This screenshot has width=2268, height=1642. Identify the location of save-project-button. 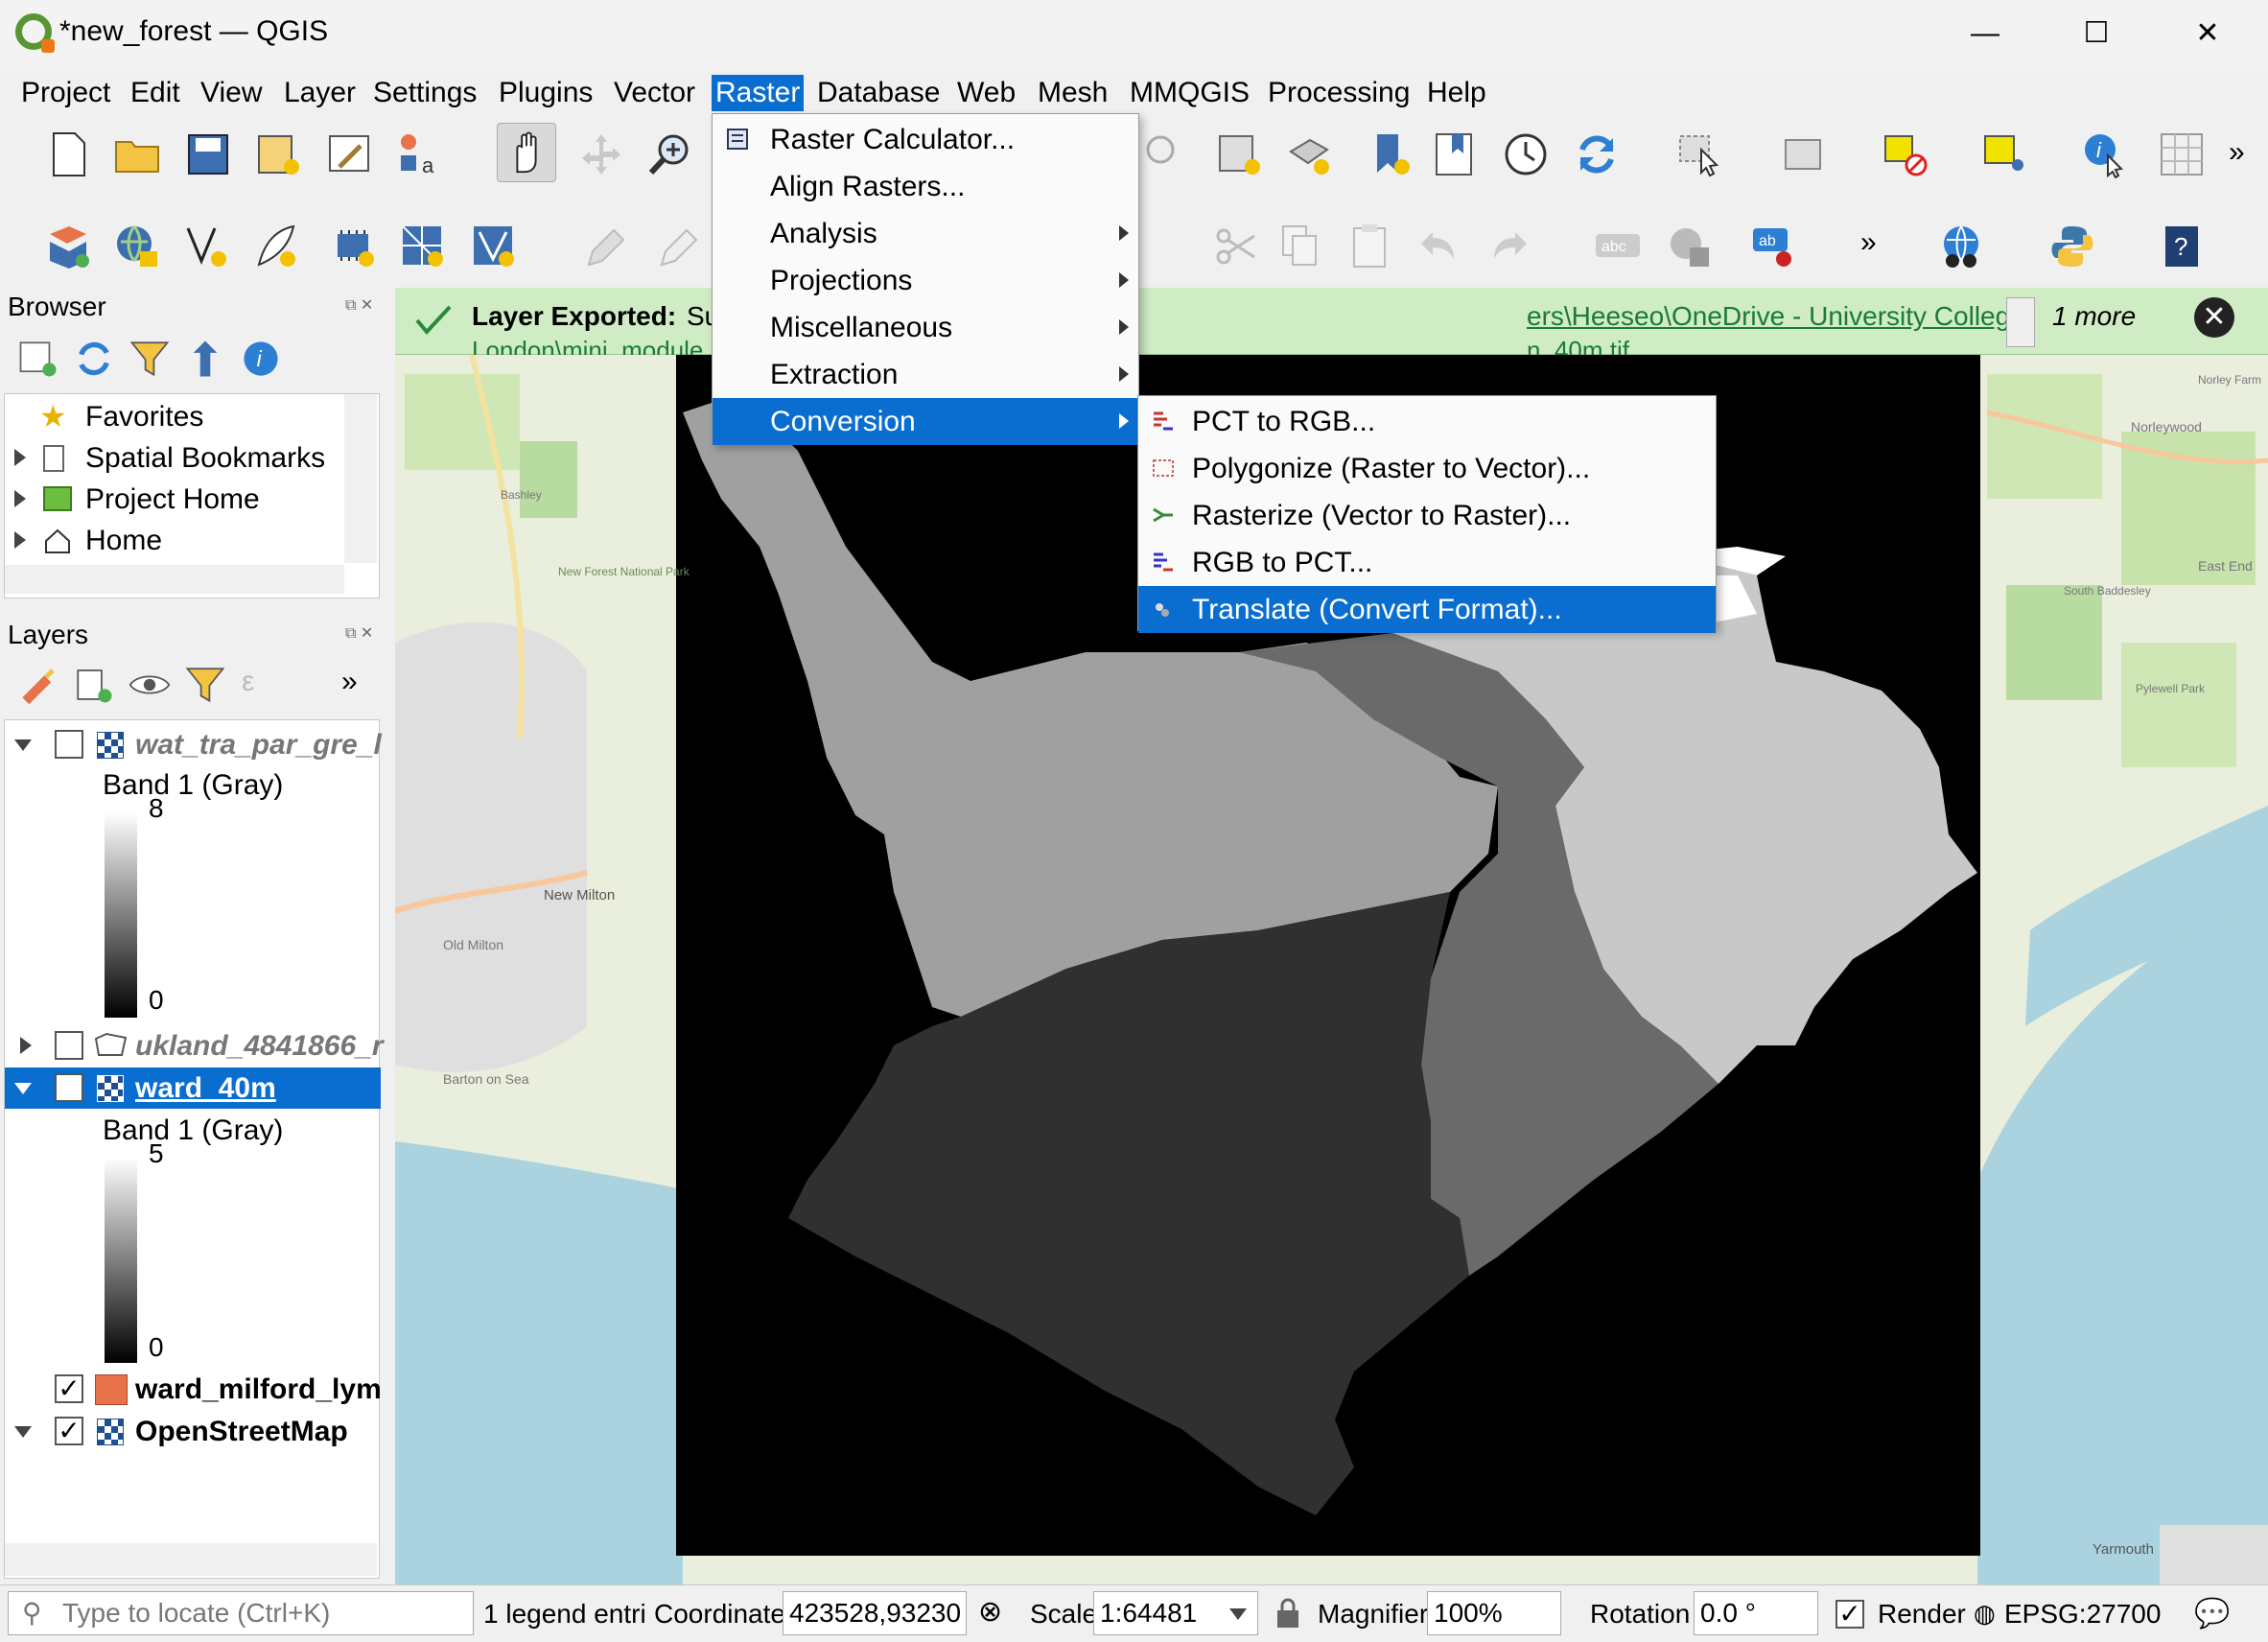
(208, 154).